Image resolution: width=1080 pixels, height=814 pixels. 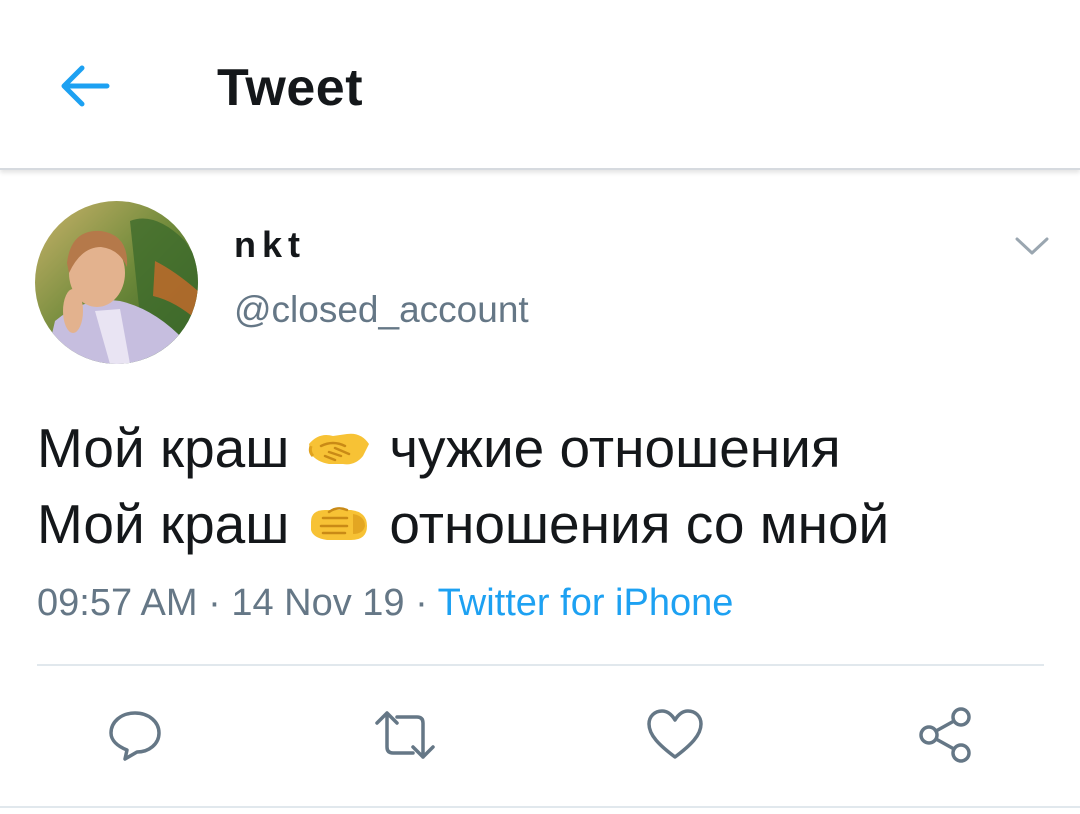 I want to click on share-icon, so click(x=945, y=735).